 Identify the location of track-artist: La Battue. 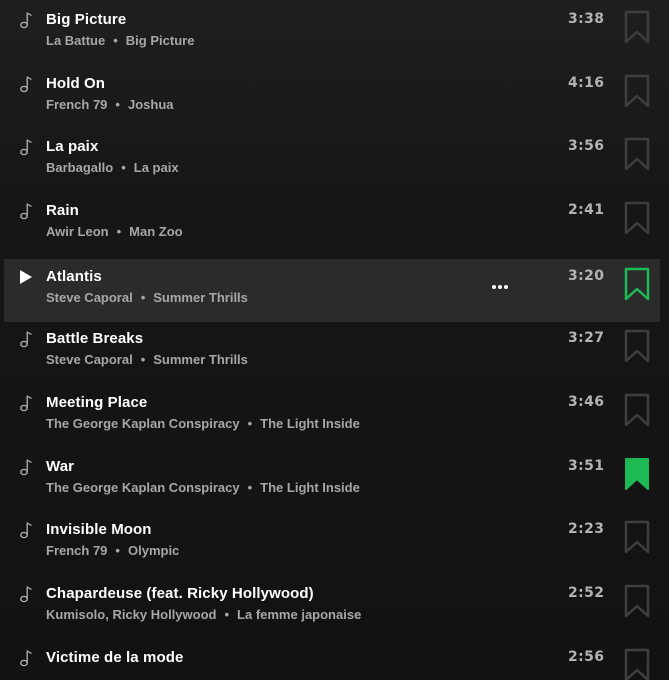
(75, 40).